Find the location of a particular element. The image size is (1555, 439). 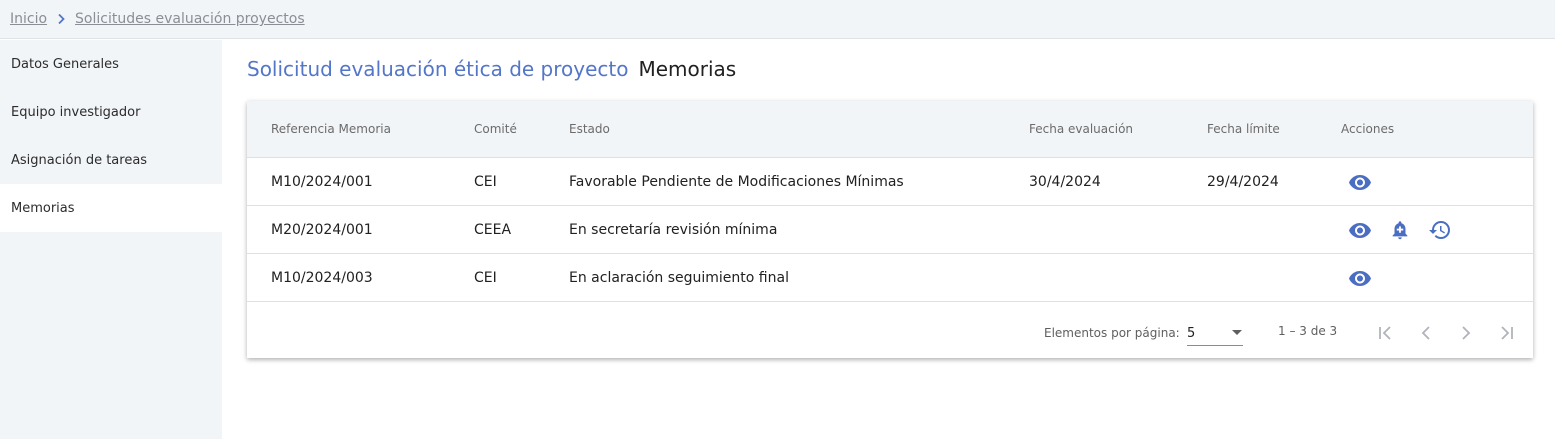

page-title-main: Solicitud evaluación ética de proyecto is located at coordinates (438, 69).